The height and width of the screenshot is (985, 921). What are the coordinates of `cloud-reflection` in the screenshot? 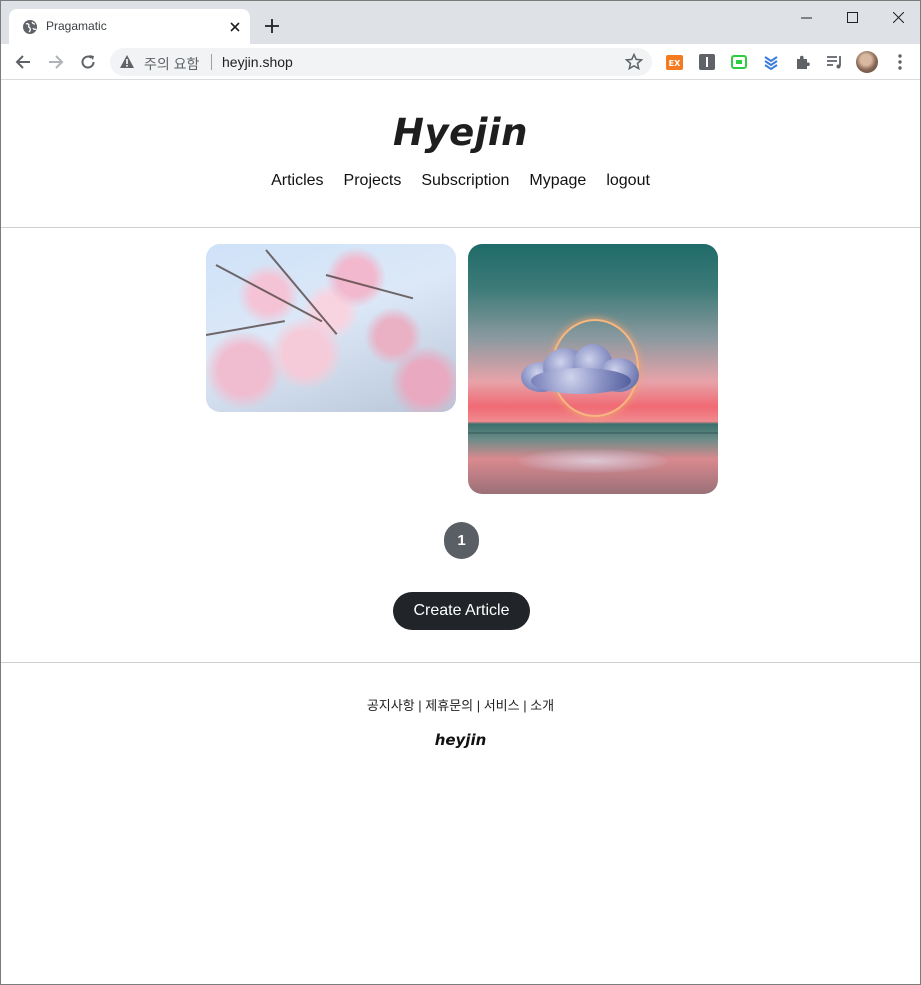 It's located at (593, 461).